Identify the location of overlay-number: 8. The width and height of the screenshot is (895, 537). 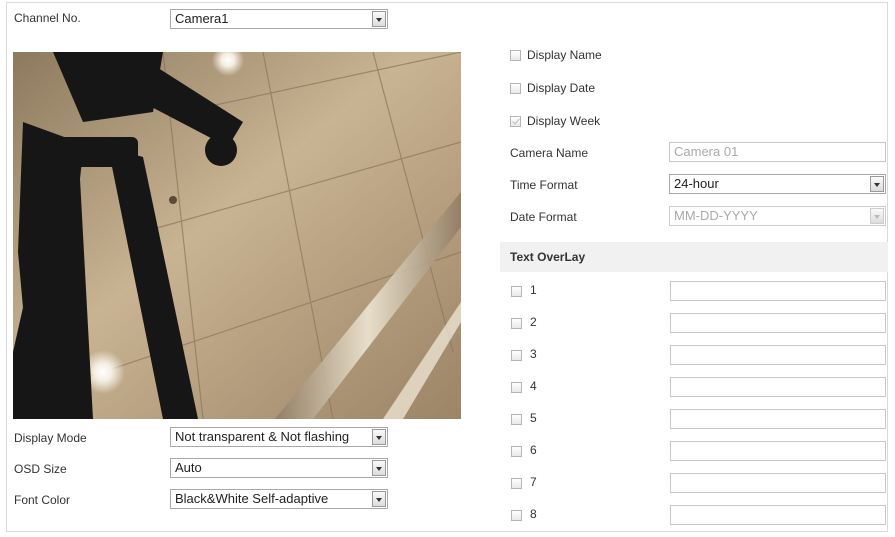
(533, 514).